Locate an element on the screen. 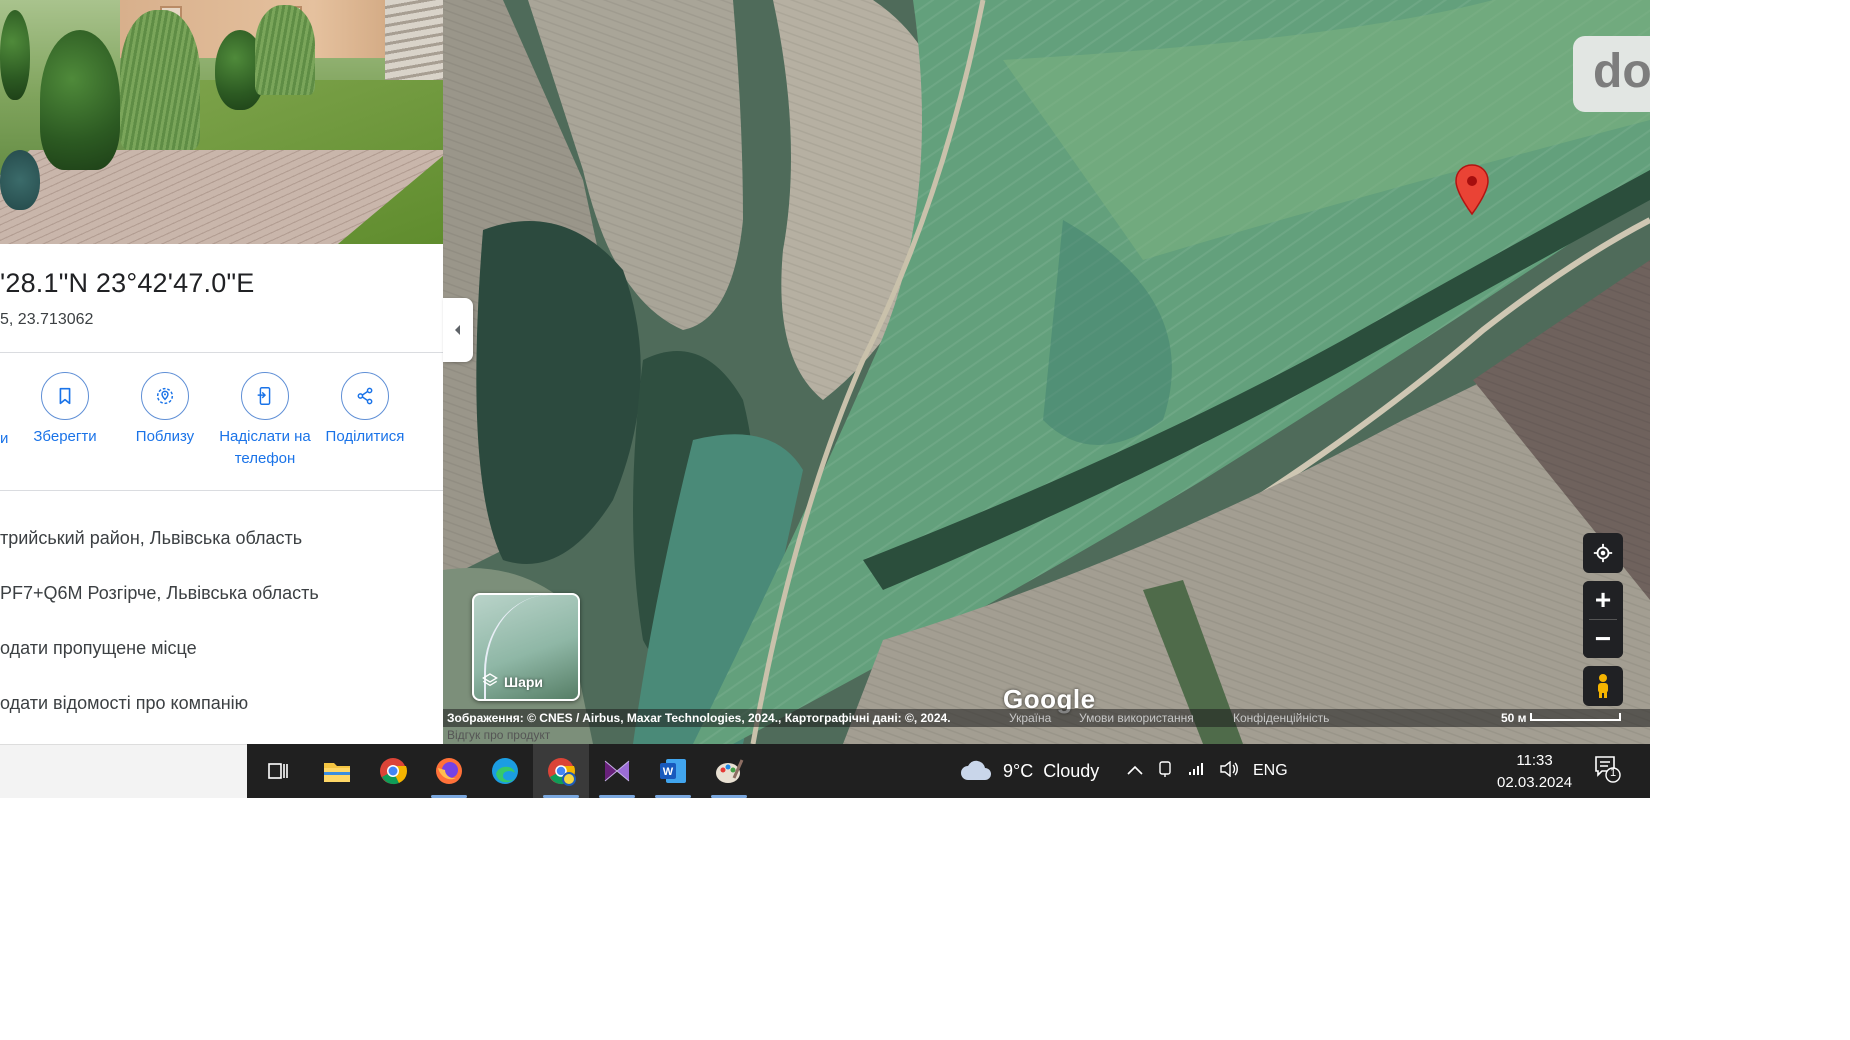 The width and height of the screenshot is (1850, 1040). chrome-icon is located at coordinates (393, 771).